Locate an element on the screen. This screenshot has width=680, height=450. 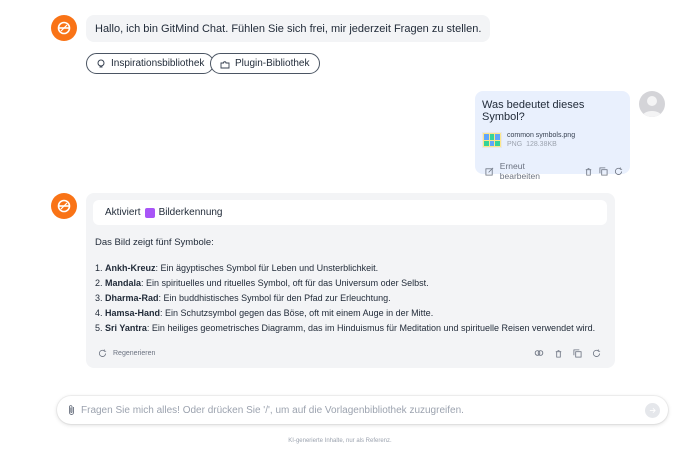
edit-icon is located at coordinates (490, 171).